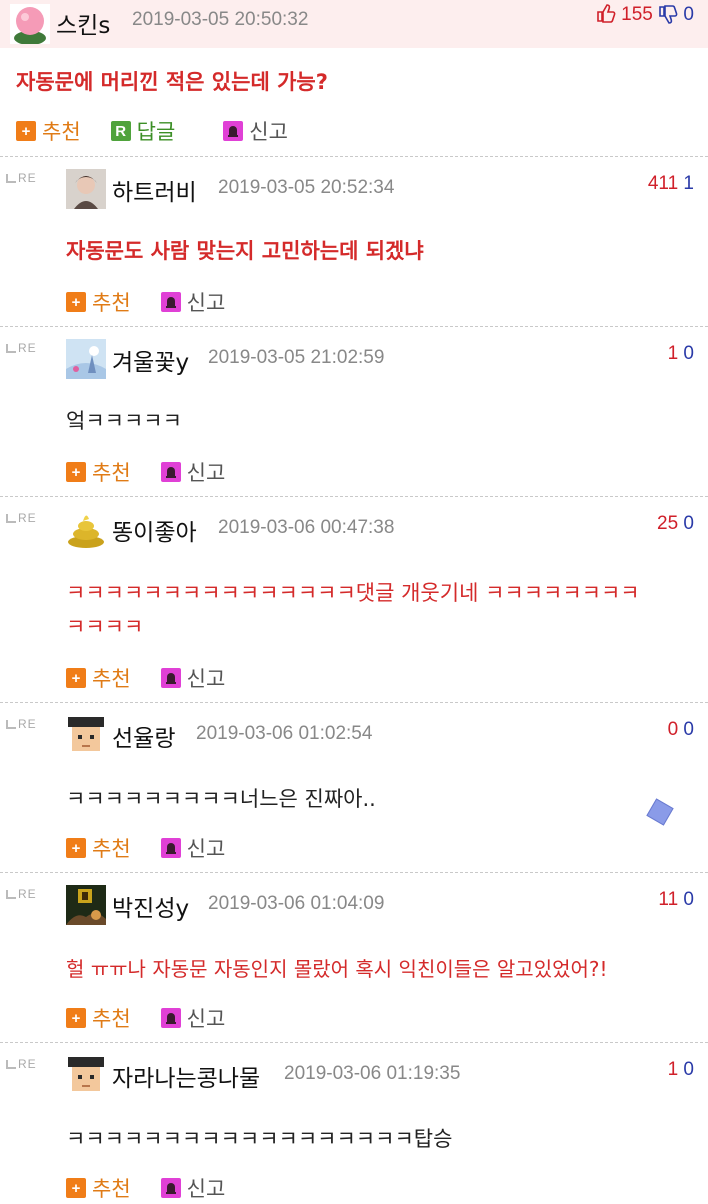 The width and height of the screenshot is (708, 1204). I want to click on reply-button: R 답글, so click(143, 131).